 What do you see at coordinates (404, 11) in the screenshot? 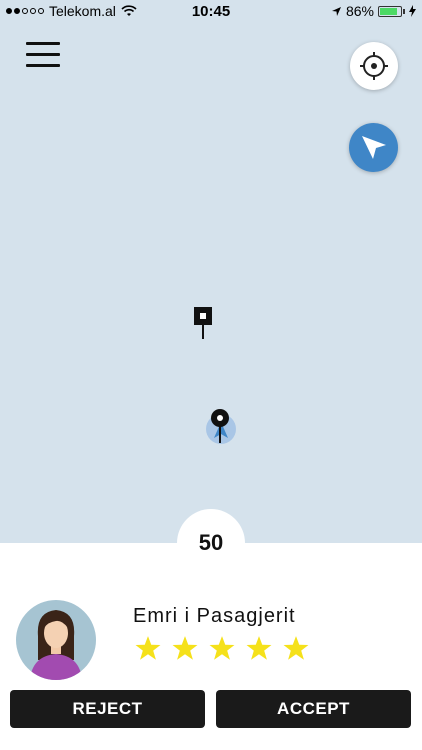
I see `battery-tip` at bounding box center [404, 11].